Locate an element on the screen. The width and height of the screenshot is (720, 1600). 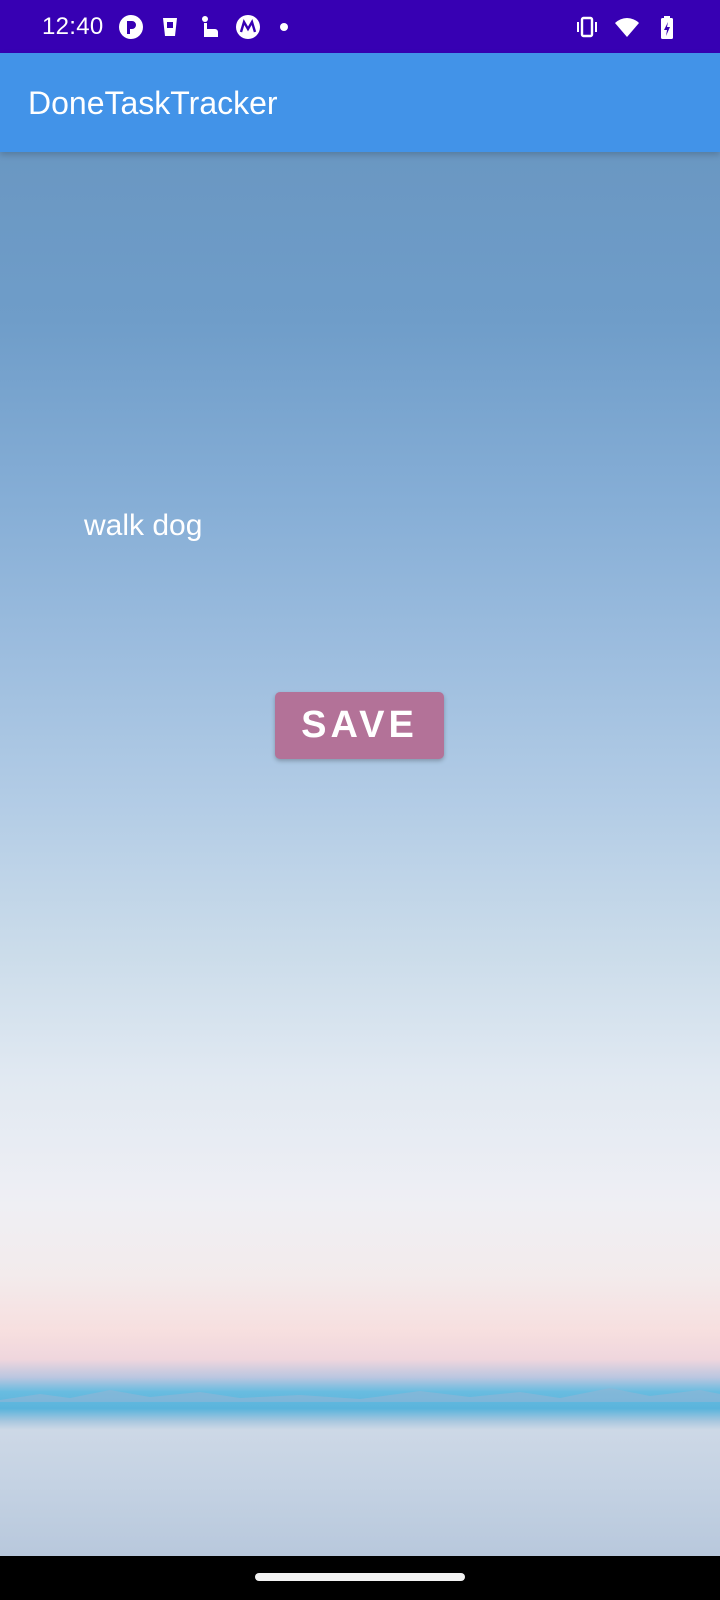
more-dot-icon is located at coordinates (284, 27).